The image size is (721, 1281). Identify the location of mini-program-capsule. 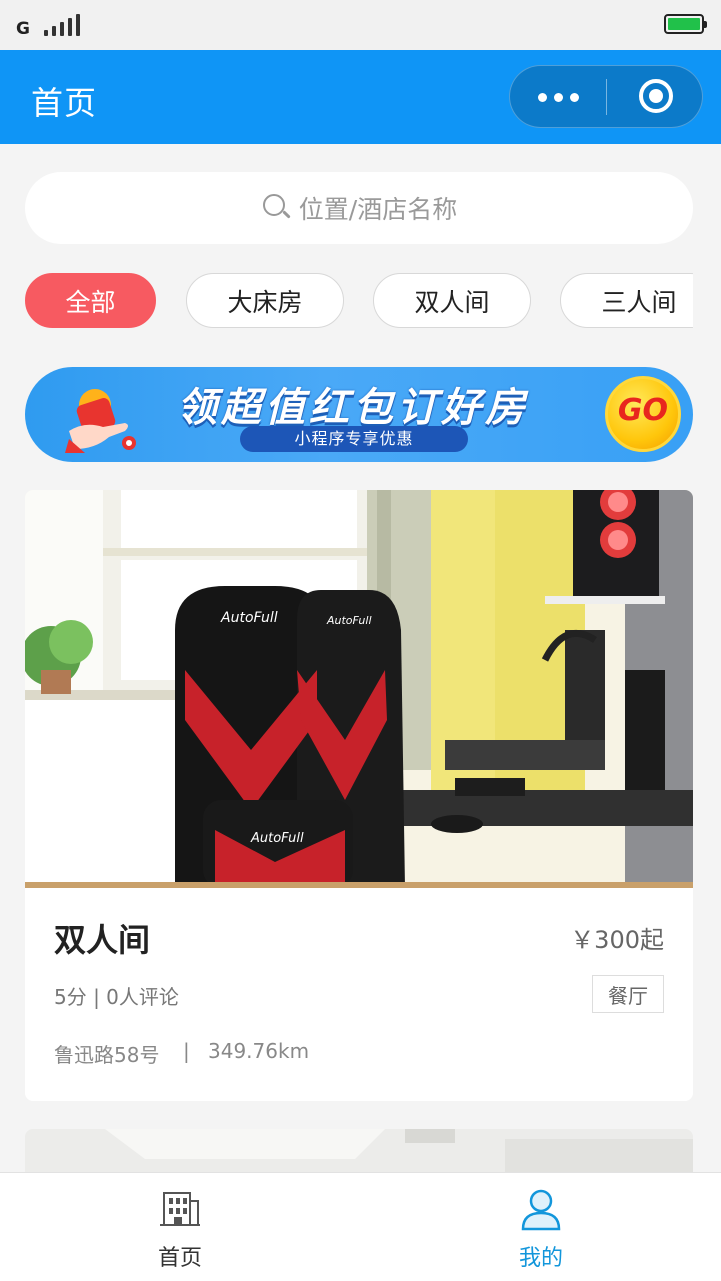
(606, 96).